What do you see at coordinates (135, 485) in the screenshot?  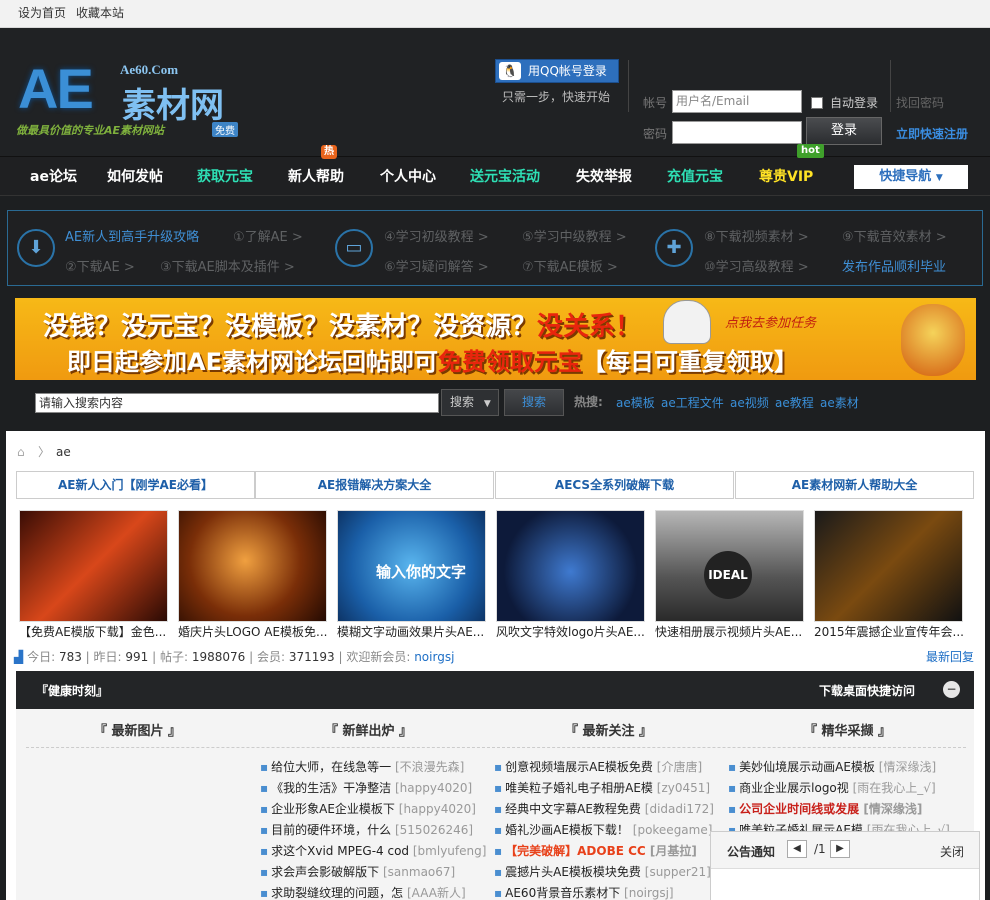 I see `tab-newbie: AE新人入门【刚学AE必看】` at bounding box center [135, 485].